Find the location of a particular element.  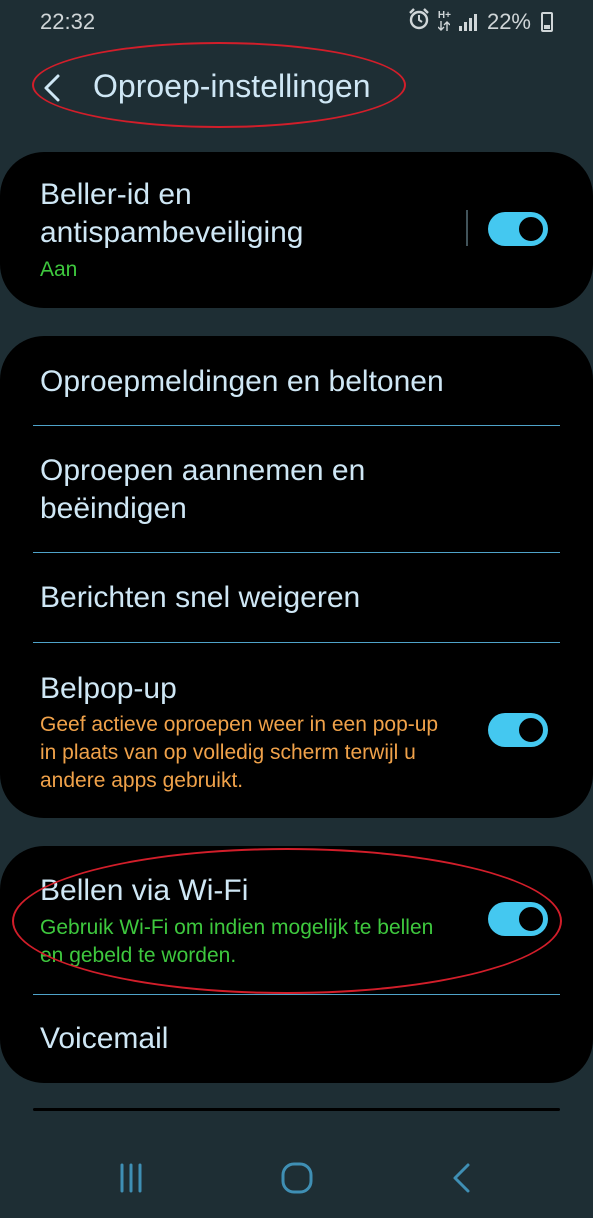

caller-id-row: Beller-id en antispambeveiliging Aan is located at coordinates (296, 230).